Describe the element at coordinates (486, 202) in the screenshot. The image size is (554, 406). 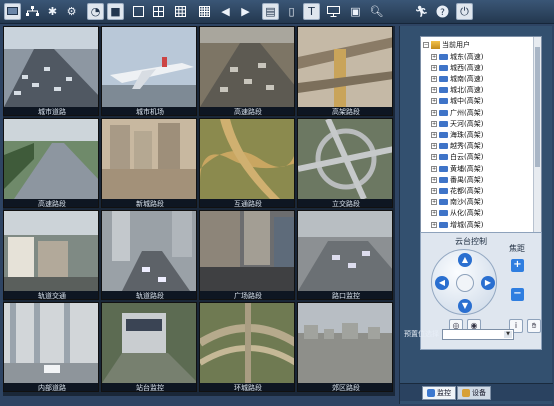
I see `tree-item: + 南沙(高架)` at that location.